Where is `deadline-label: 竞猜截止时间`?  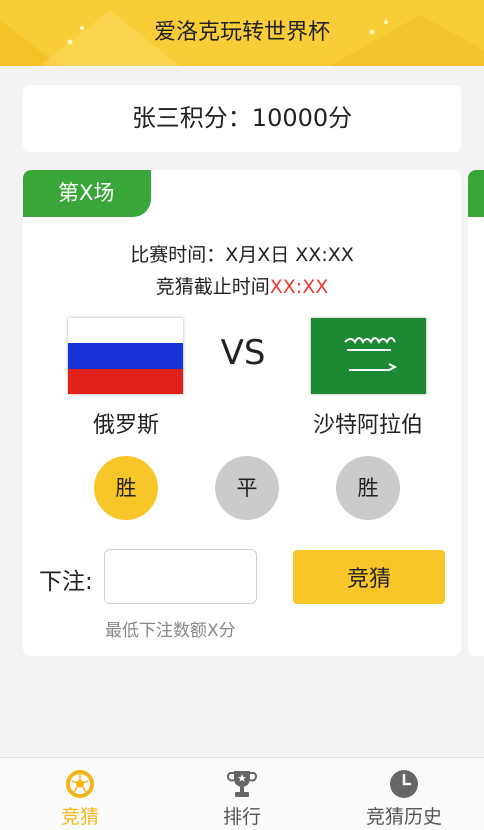
deadline-label: 竞猜截止时间 is located at coordinates (212, 287).